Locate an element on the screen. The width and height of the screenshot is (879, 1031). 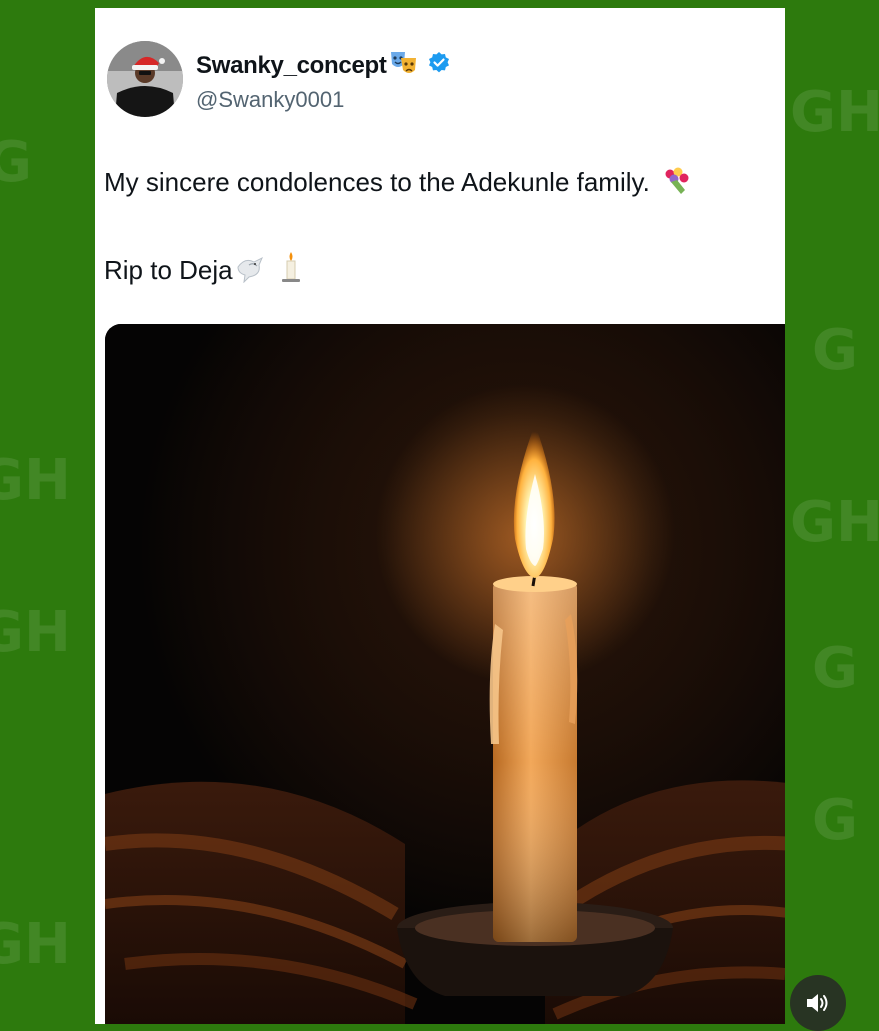
avatar-image is located at coordinates (145, 79).